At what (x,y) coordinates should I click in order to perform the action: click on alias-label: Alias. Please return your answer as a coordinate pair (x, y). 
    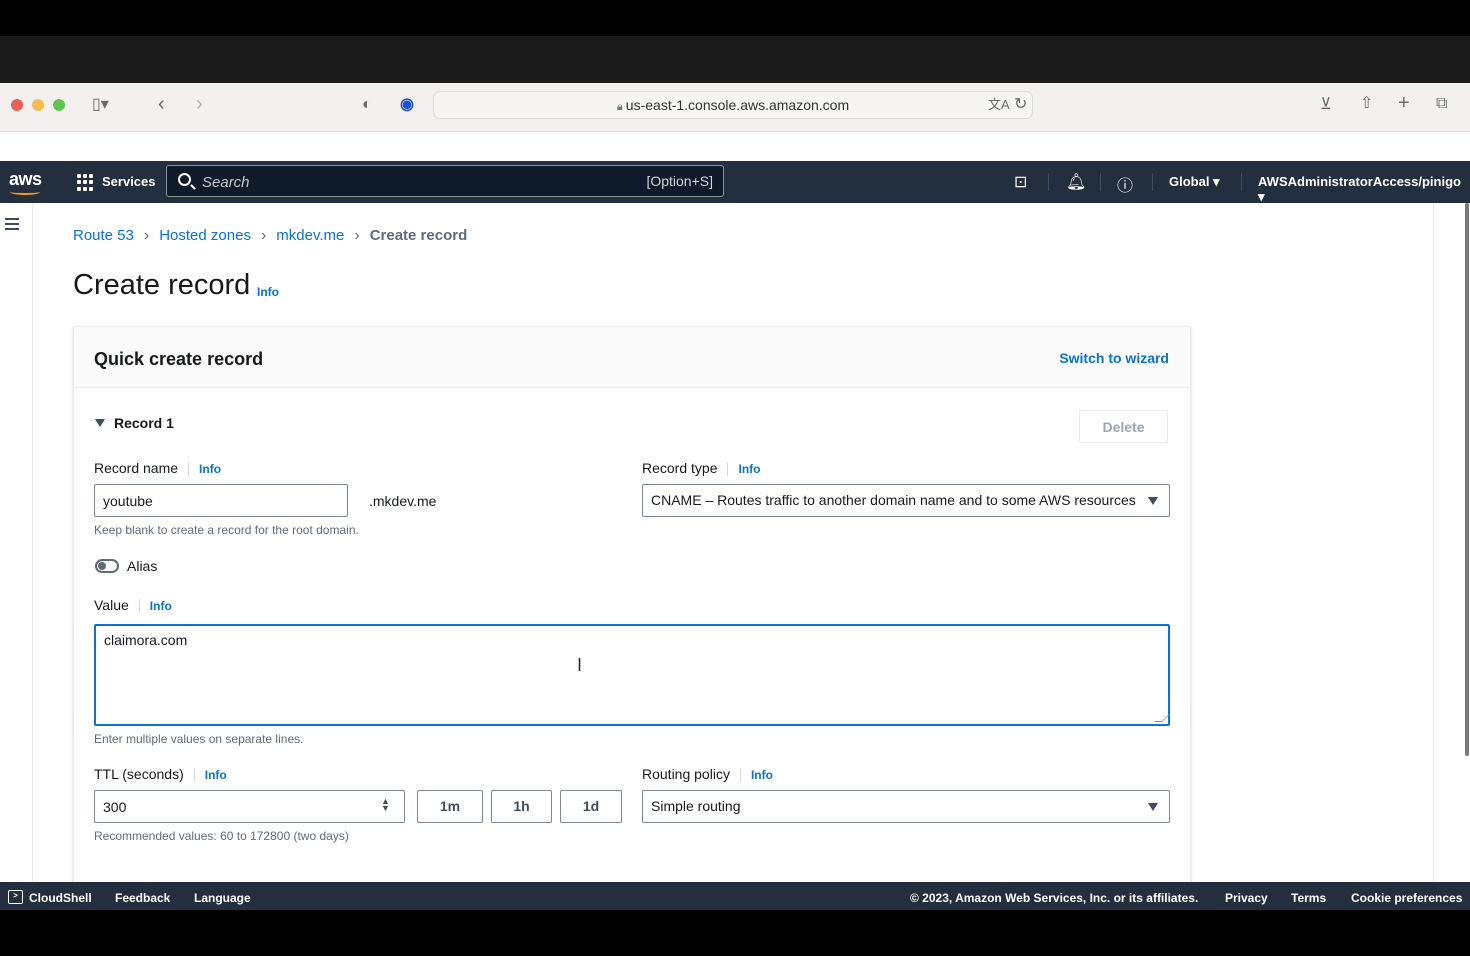
    Looking at the image, I should click on (142, 566).